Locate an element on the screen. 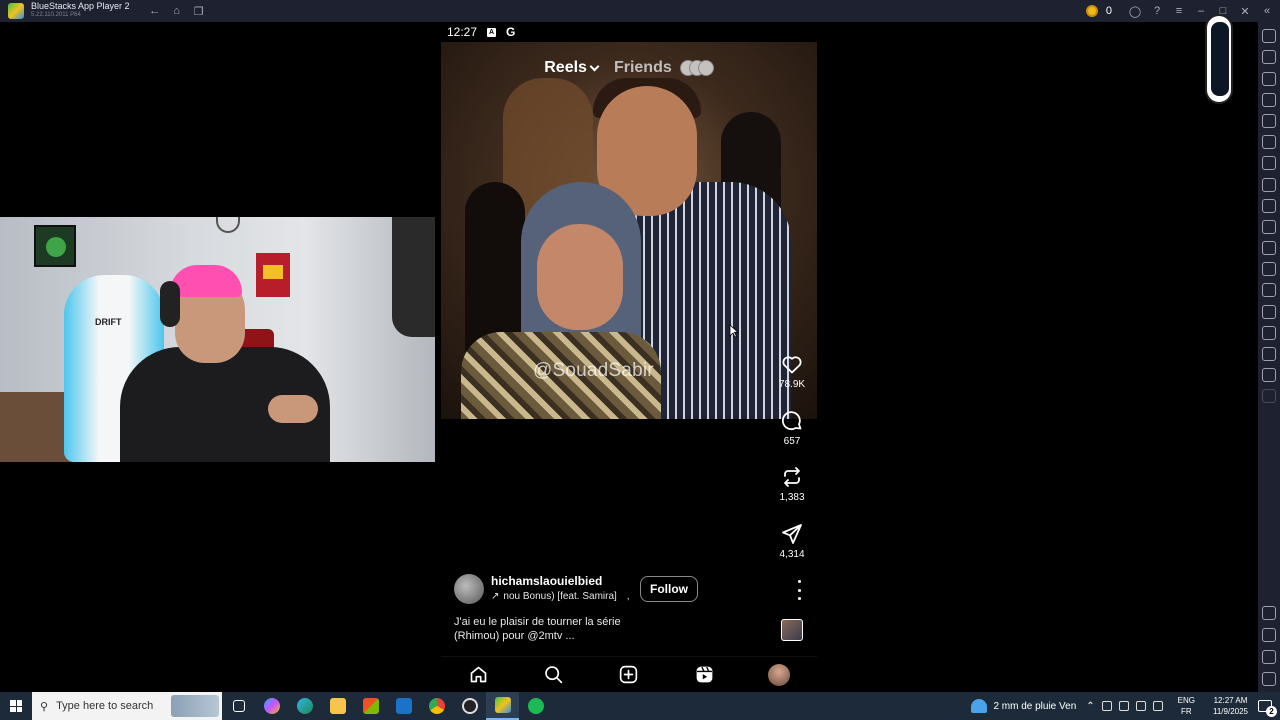 This screenshot has height=720, width=1280. input-language: ENG FR is located at coordinates (1186, 706).